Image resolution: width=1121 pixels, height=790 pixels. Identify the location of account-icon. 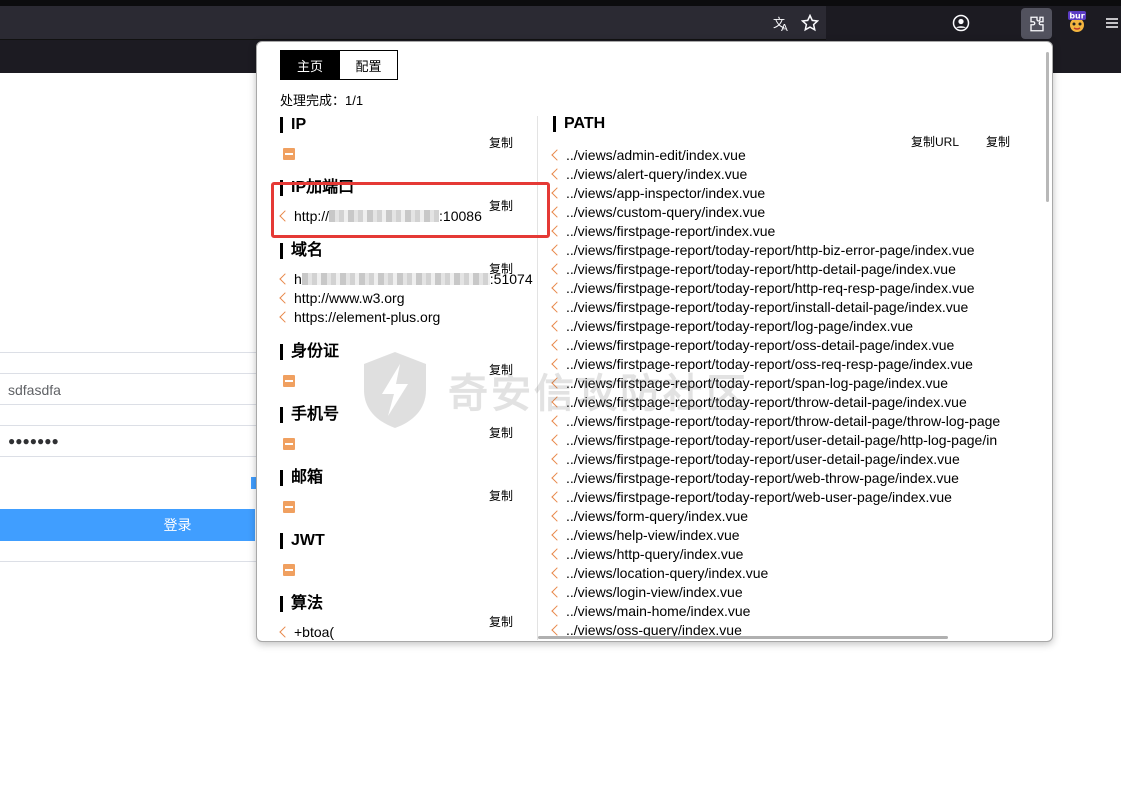
(961, 23).